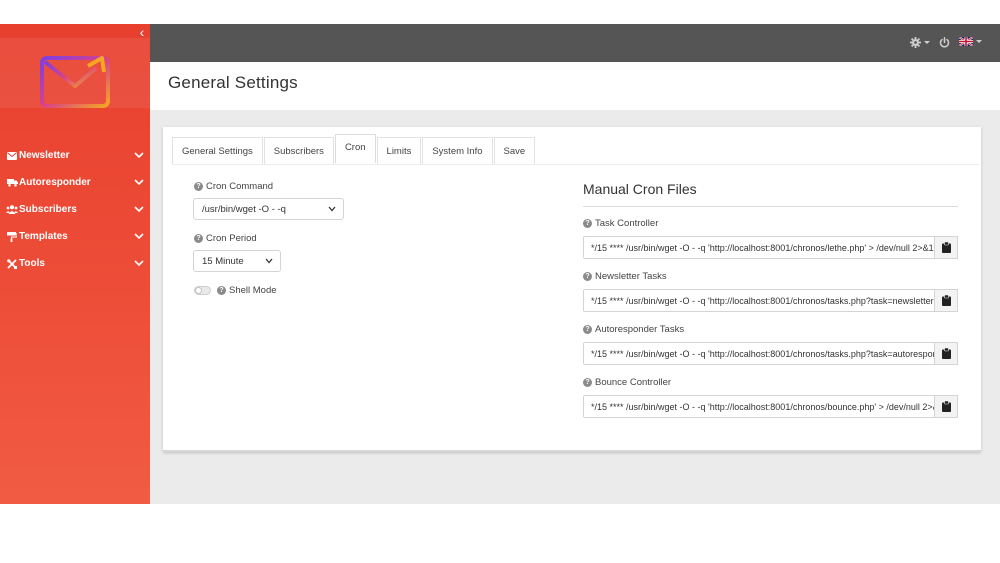 The width and height of the screenshot is (1000, 563). Describe the element at coordinates (75, 236) in the screenshot. I see `sidebar-item-templates: Templates` at that location.